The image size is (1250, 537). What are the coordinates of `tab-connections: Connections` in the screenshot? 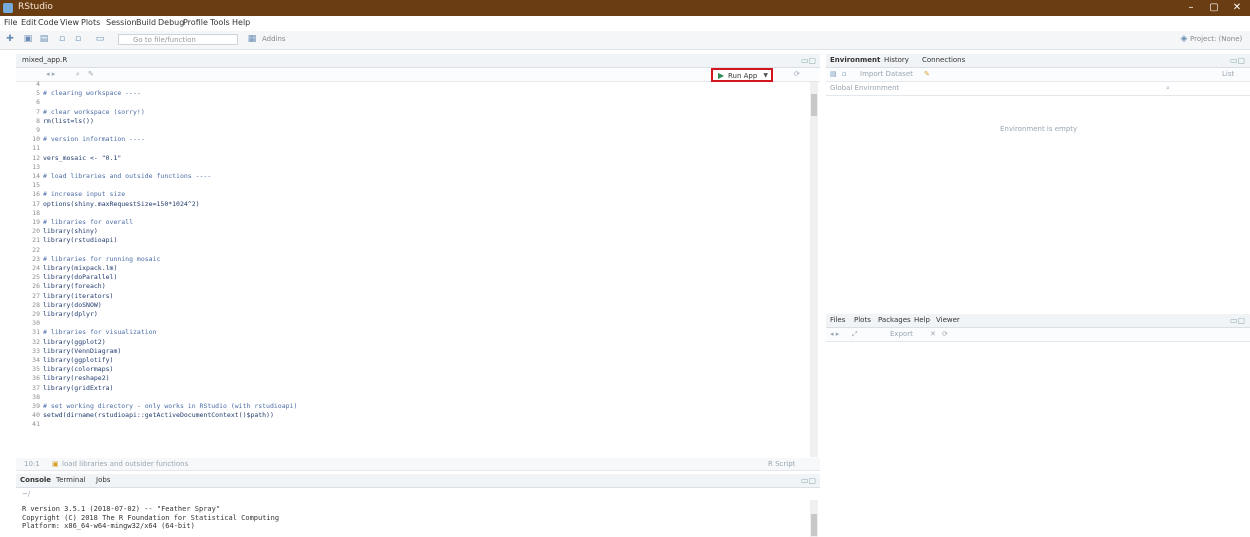 It's located at (943, 60).